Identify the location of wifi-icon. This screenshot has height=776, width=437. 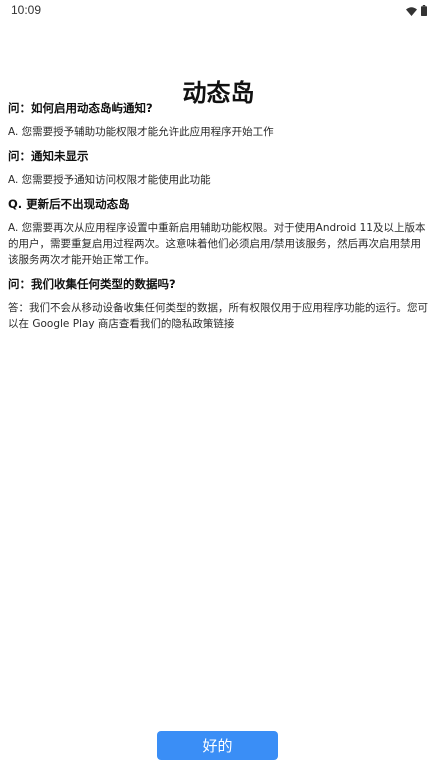
(411, 10).